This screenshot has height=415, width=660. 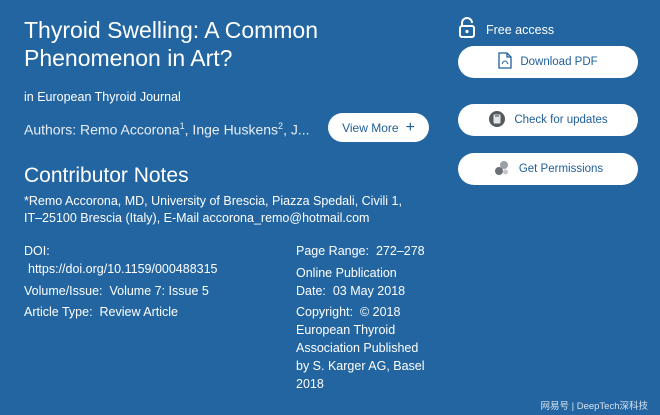 What do you see at coordinates (231, 129) in the screenshot?
I see `author2-name: , Inge Huskens` at bounding box center [231, 129].